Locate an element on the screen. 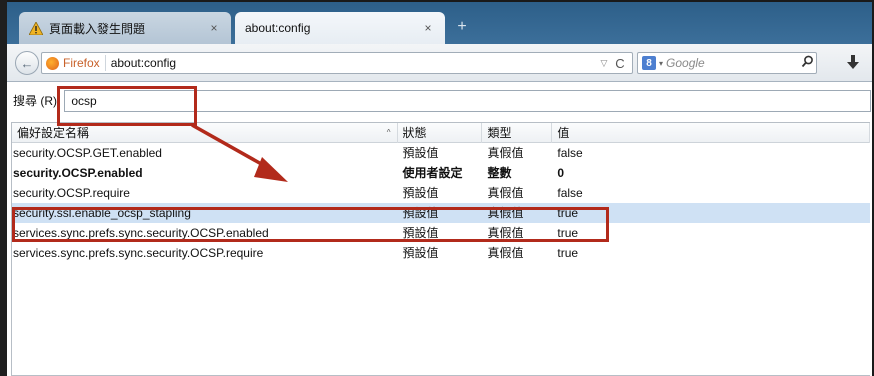  search-bar: 8 ▾ Google is located at coordinates (727, 63).